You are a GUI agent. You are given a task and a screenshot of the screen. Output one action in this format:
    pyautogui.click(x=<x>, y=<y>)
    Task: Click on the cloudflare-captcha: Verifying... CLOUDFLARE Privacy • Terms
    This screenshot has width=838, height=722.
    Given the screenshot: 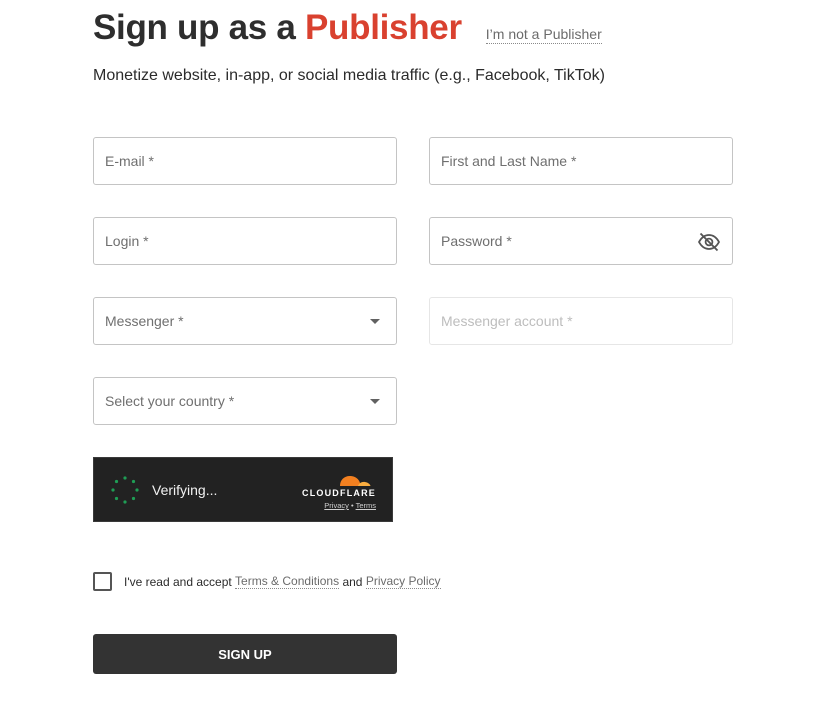 What is the action you would take?
    pyautogui.click(x=243, y=489)
    